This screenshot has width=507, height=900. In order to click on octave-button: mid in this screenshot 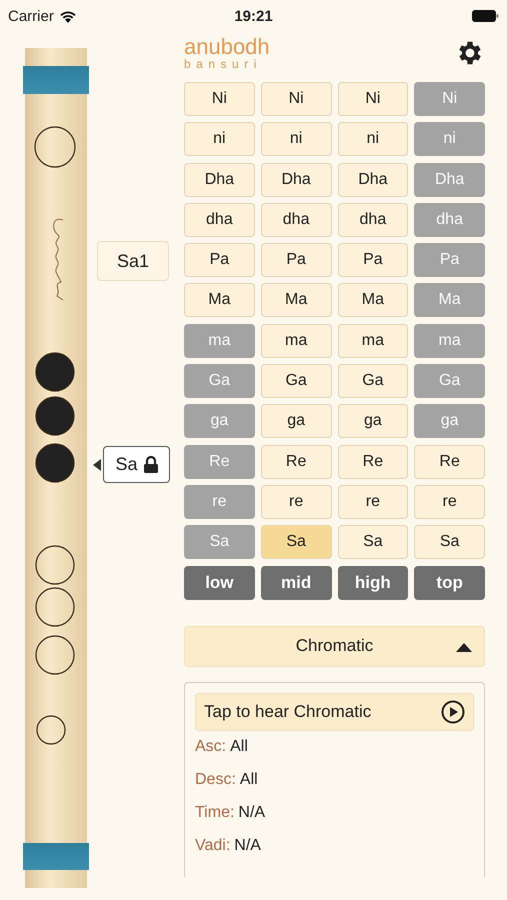, I will do `click(296, 583)`.